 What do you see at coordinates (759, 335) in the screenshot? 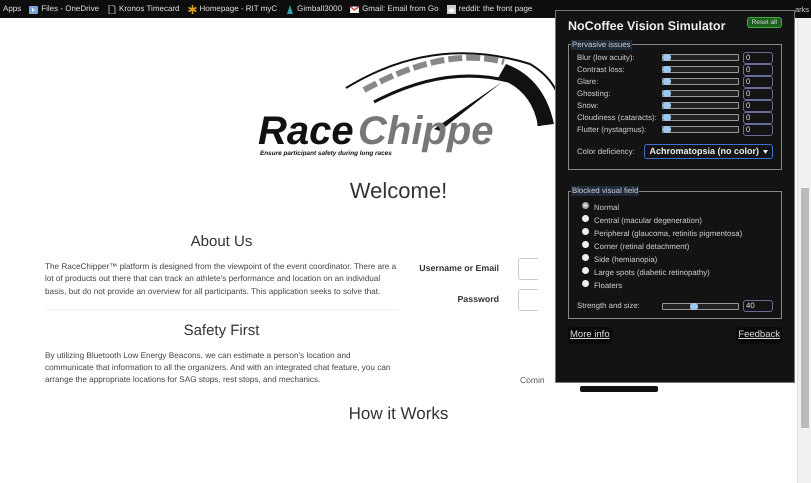
I see `link: Feedback` at bounding box center [759, 335].